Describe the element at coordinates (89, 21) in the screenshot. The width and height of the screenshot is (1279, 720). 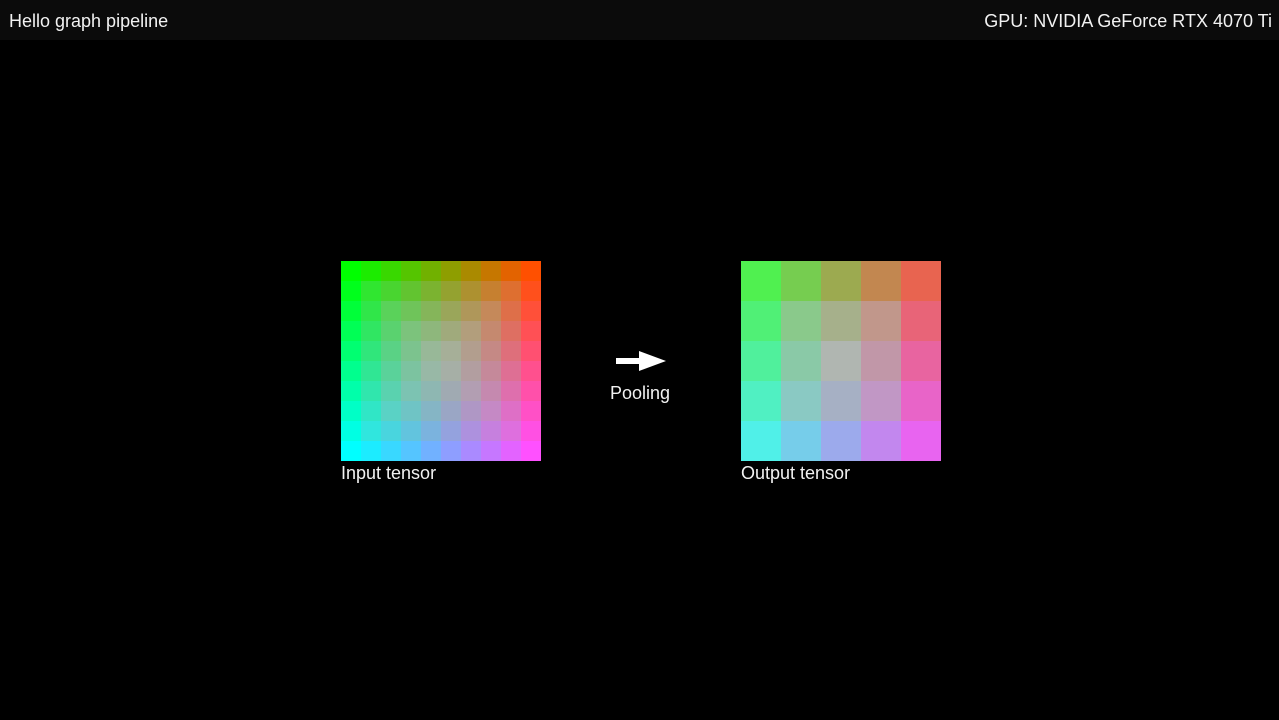
I see `app-title: Hello graph pipeline` at that location.